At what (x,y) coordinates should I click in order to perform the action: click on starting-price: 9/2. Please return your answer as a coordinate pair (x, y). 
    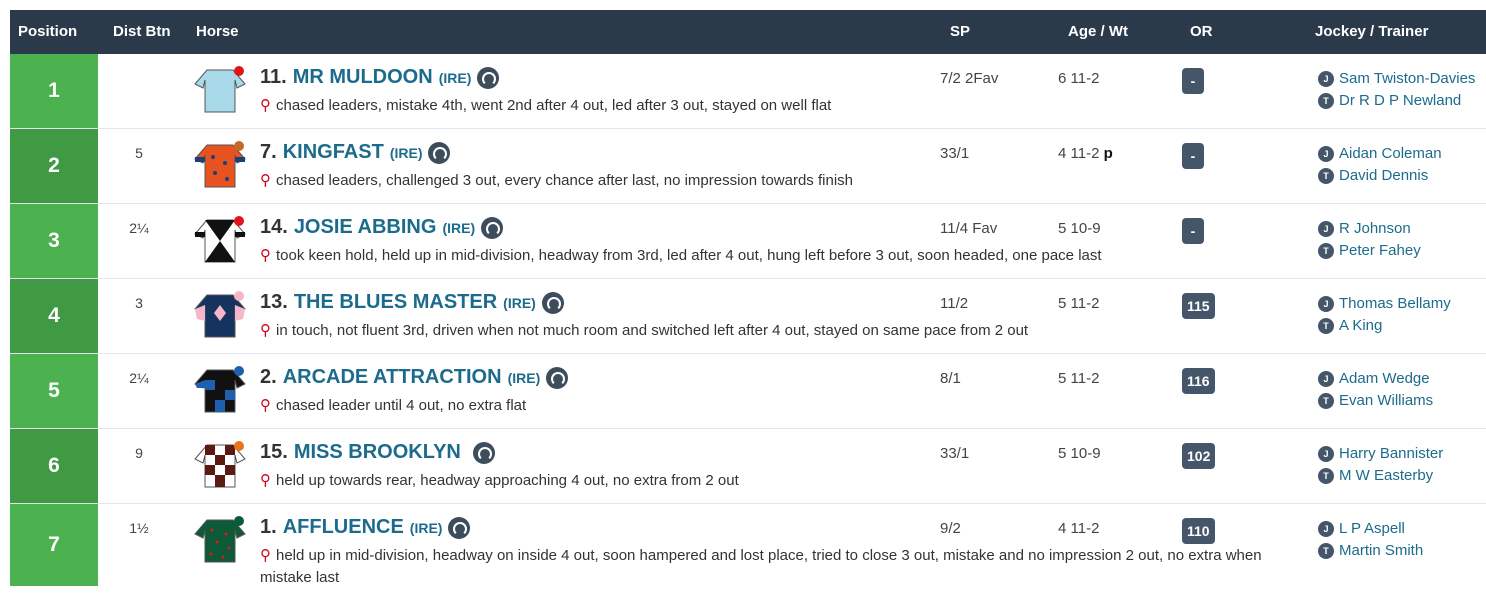
    Looking at the image, I should click on (950, 528).